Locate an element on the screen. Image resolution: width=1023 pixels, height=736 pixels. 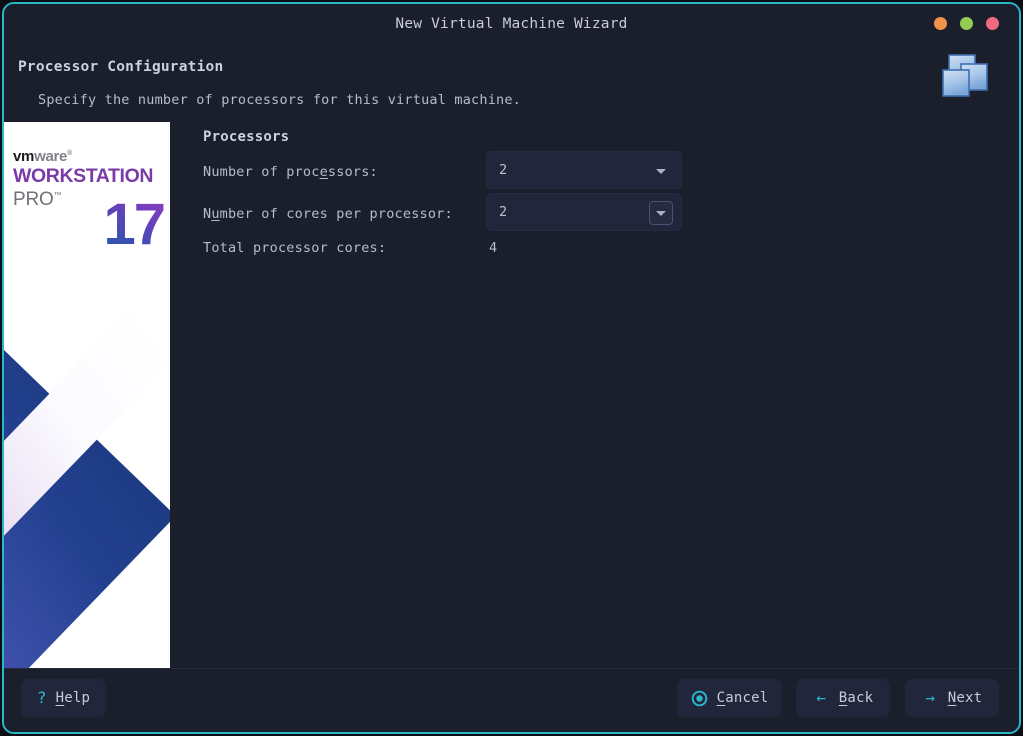
page-title: Processor Configuration is located at coordinates (121, 67).